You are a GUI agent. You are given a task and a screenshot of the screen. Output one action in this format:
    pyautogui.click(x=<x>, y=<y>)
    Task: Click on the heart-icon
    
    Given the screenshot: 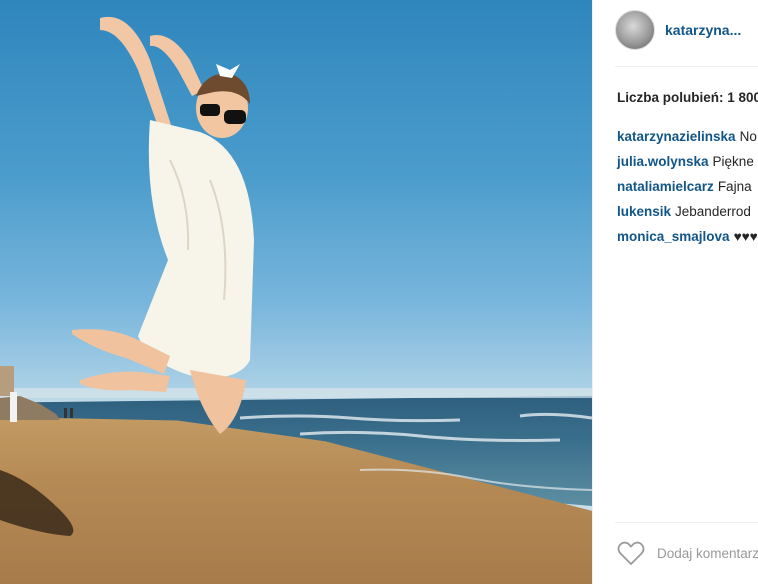 What is the action you would take?
    pyautogui.click(x=631, y=553)
    